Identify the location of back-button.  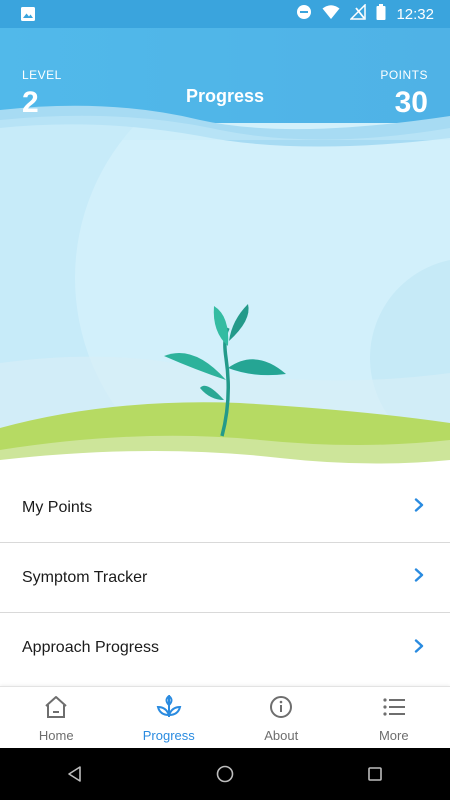
(75, 774).